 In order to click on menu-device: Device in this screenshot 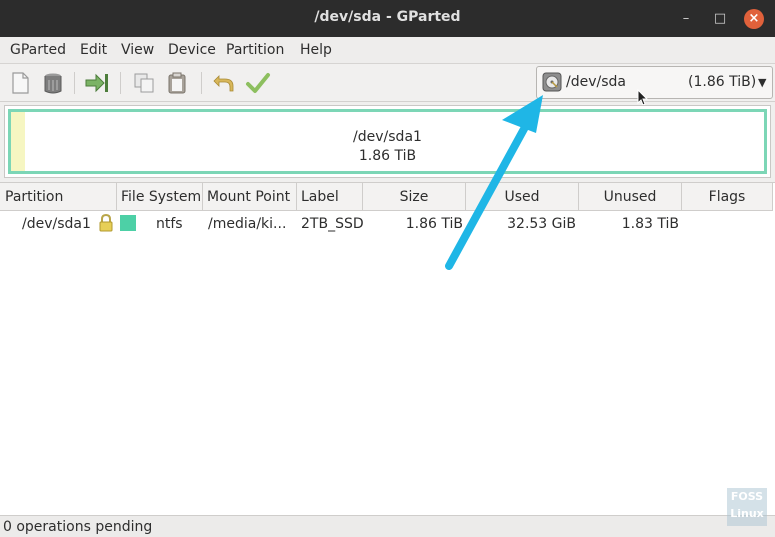, I will do `click(192, 50)`.